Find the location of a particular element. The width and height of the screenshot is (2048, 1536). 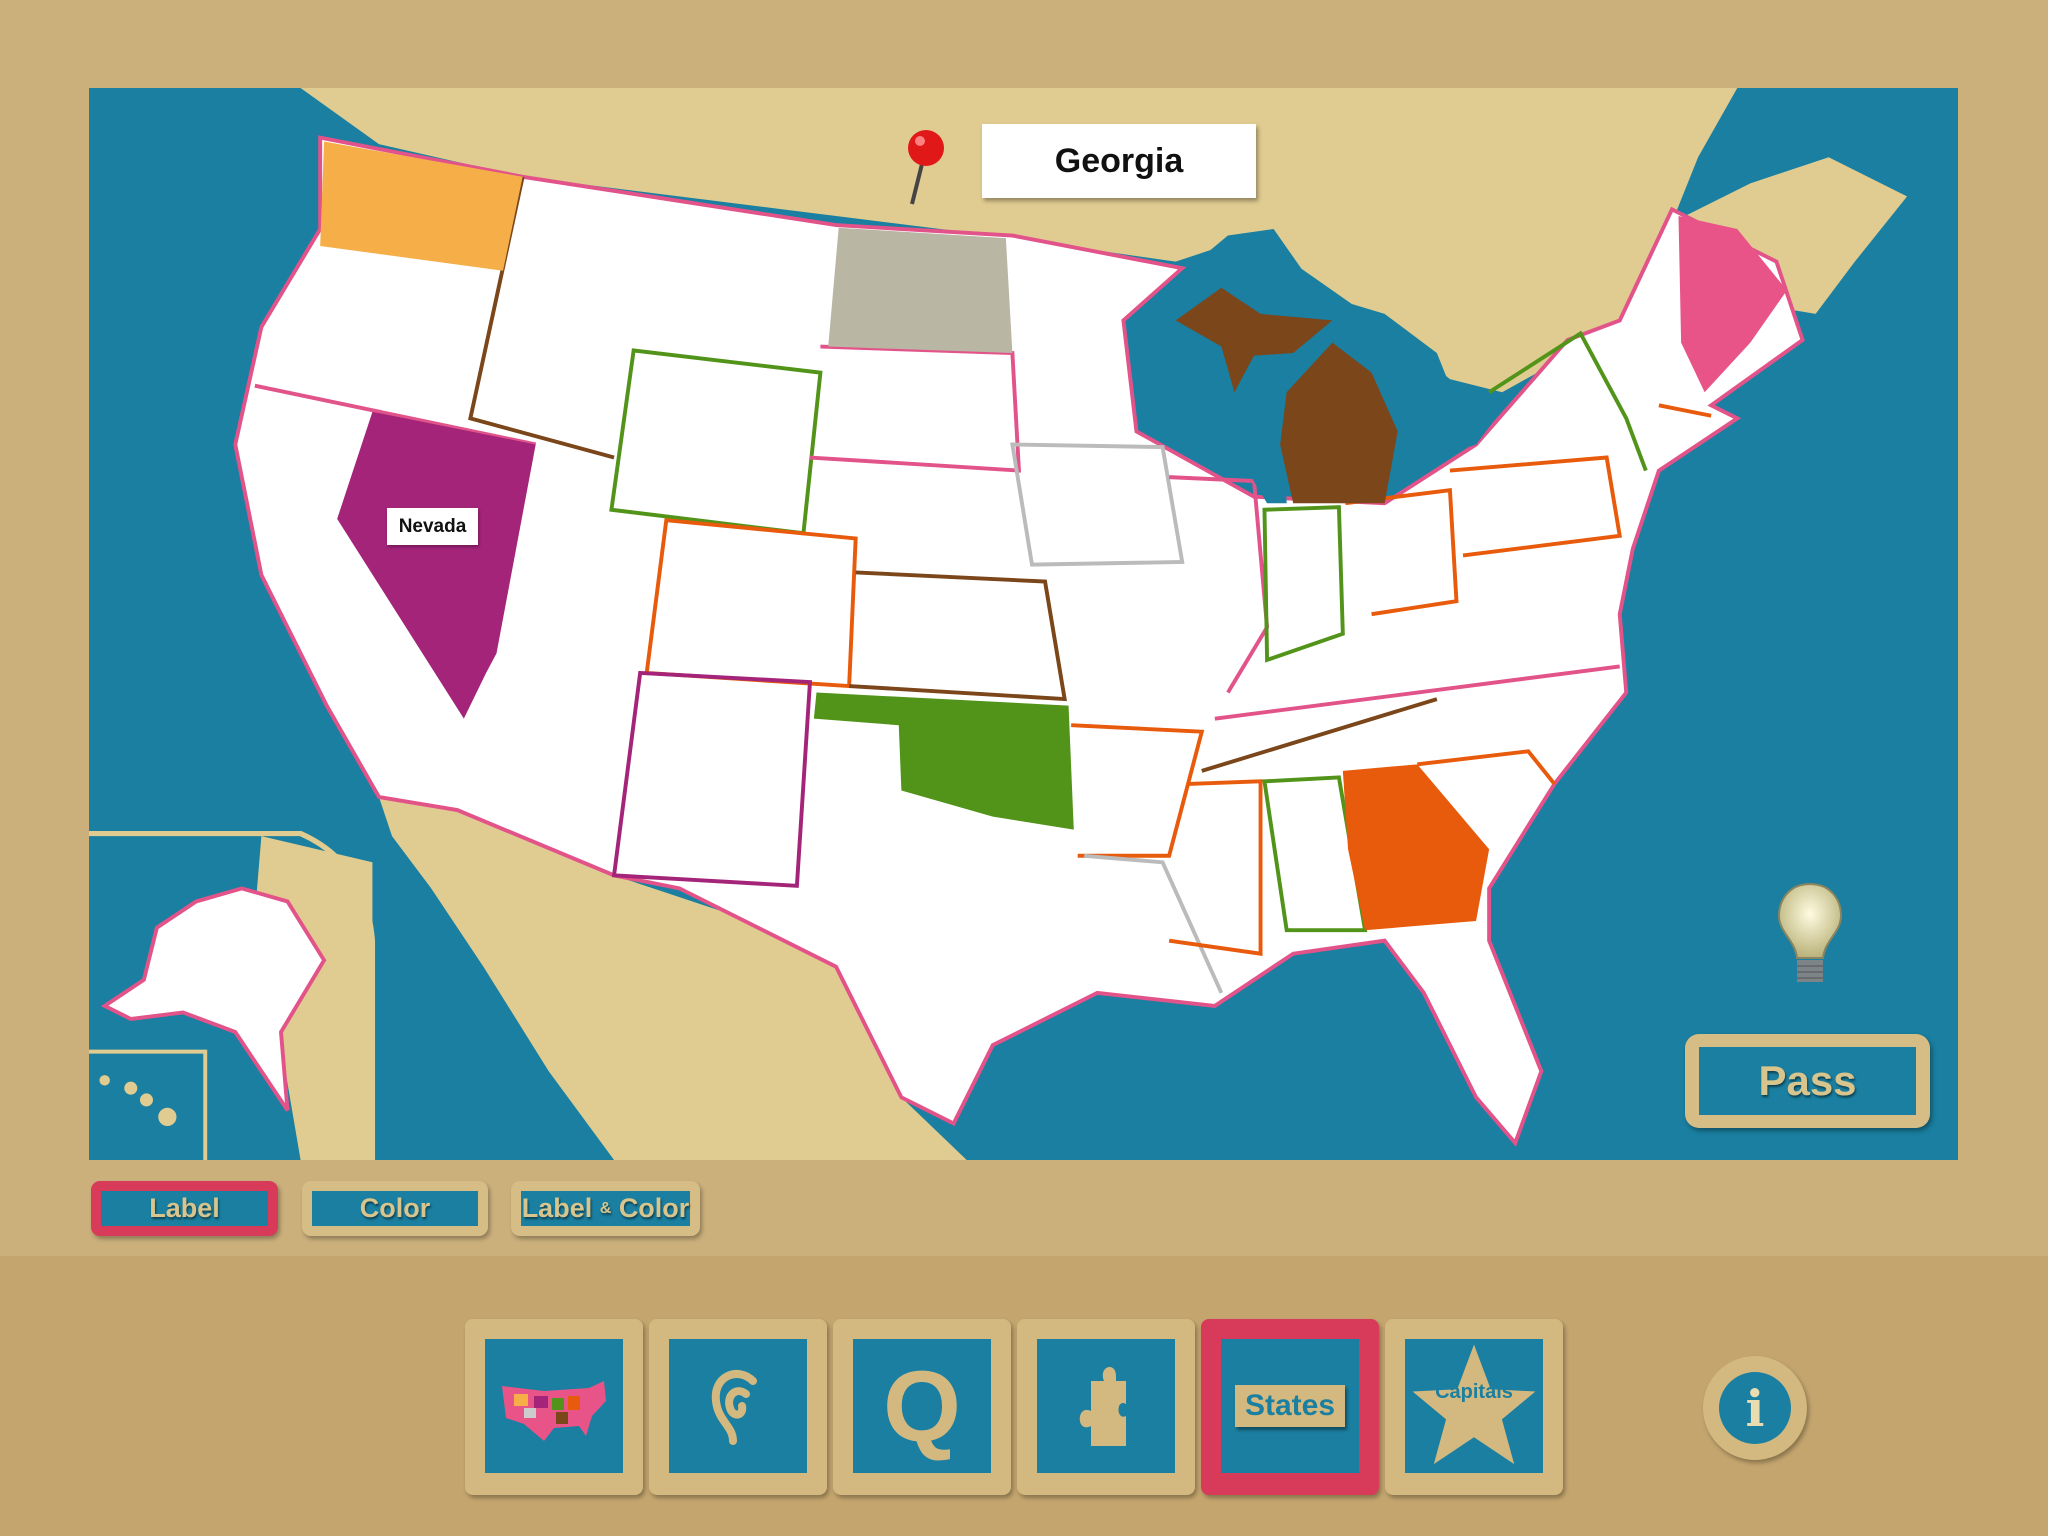

mode-label-text: Label is located at coordinates (184, 1208).